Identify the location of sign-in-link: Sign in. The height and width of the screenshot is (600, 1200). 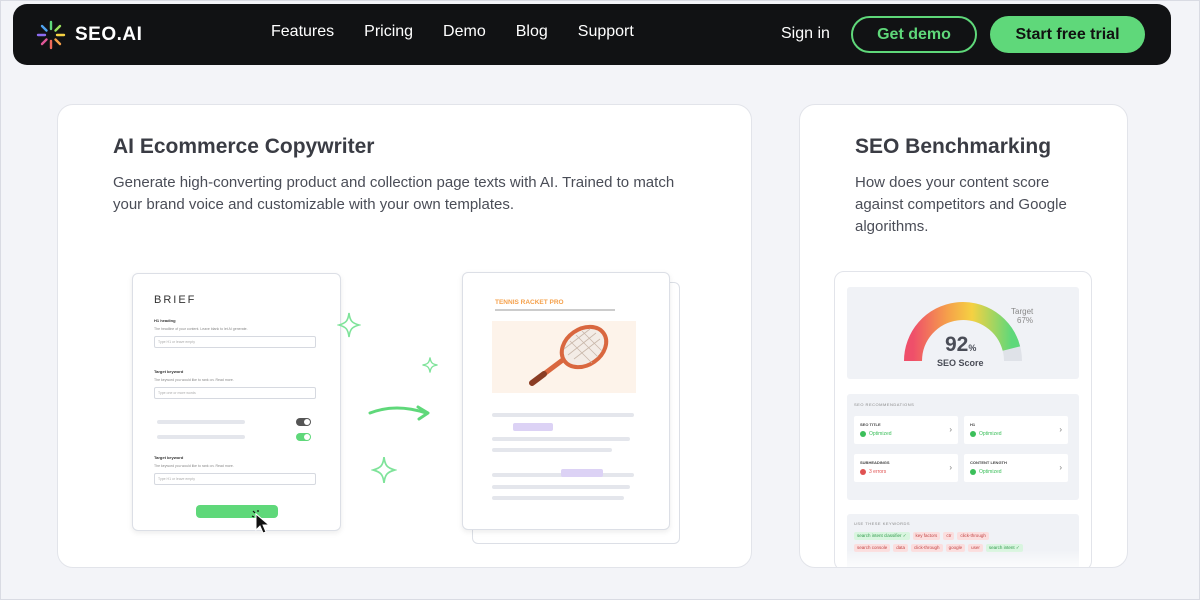
(805, 34).